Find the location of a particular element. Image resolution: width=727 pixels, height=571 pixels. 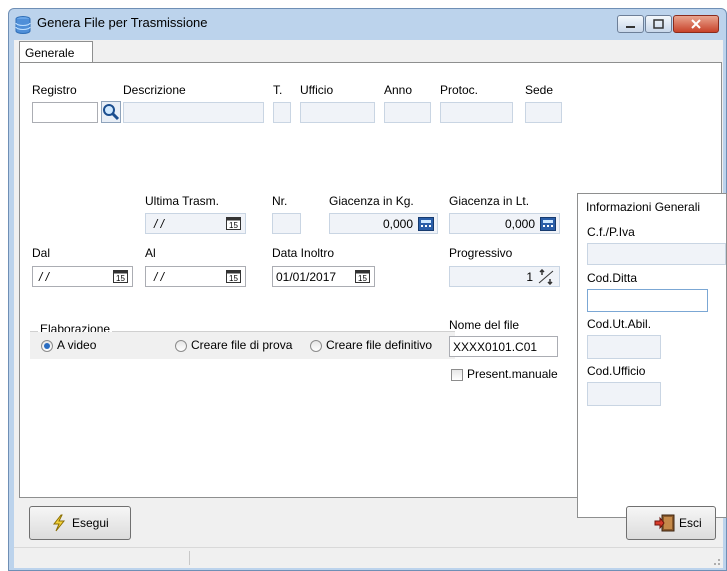

sede-input is located at coordinates (543, 112).